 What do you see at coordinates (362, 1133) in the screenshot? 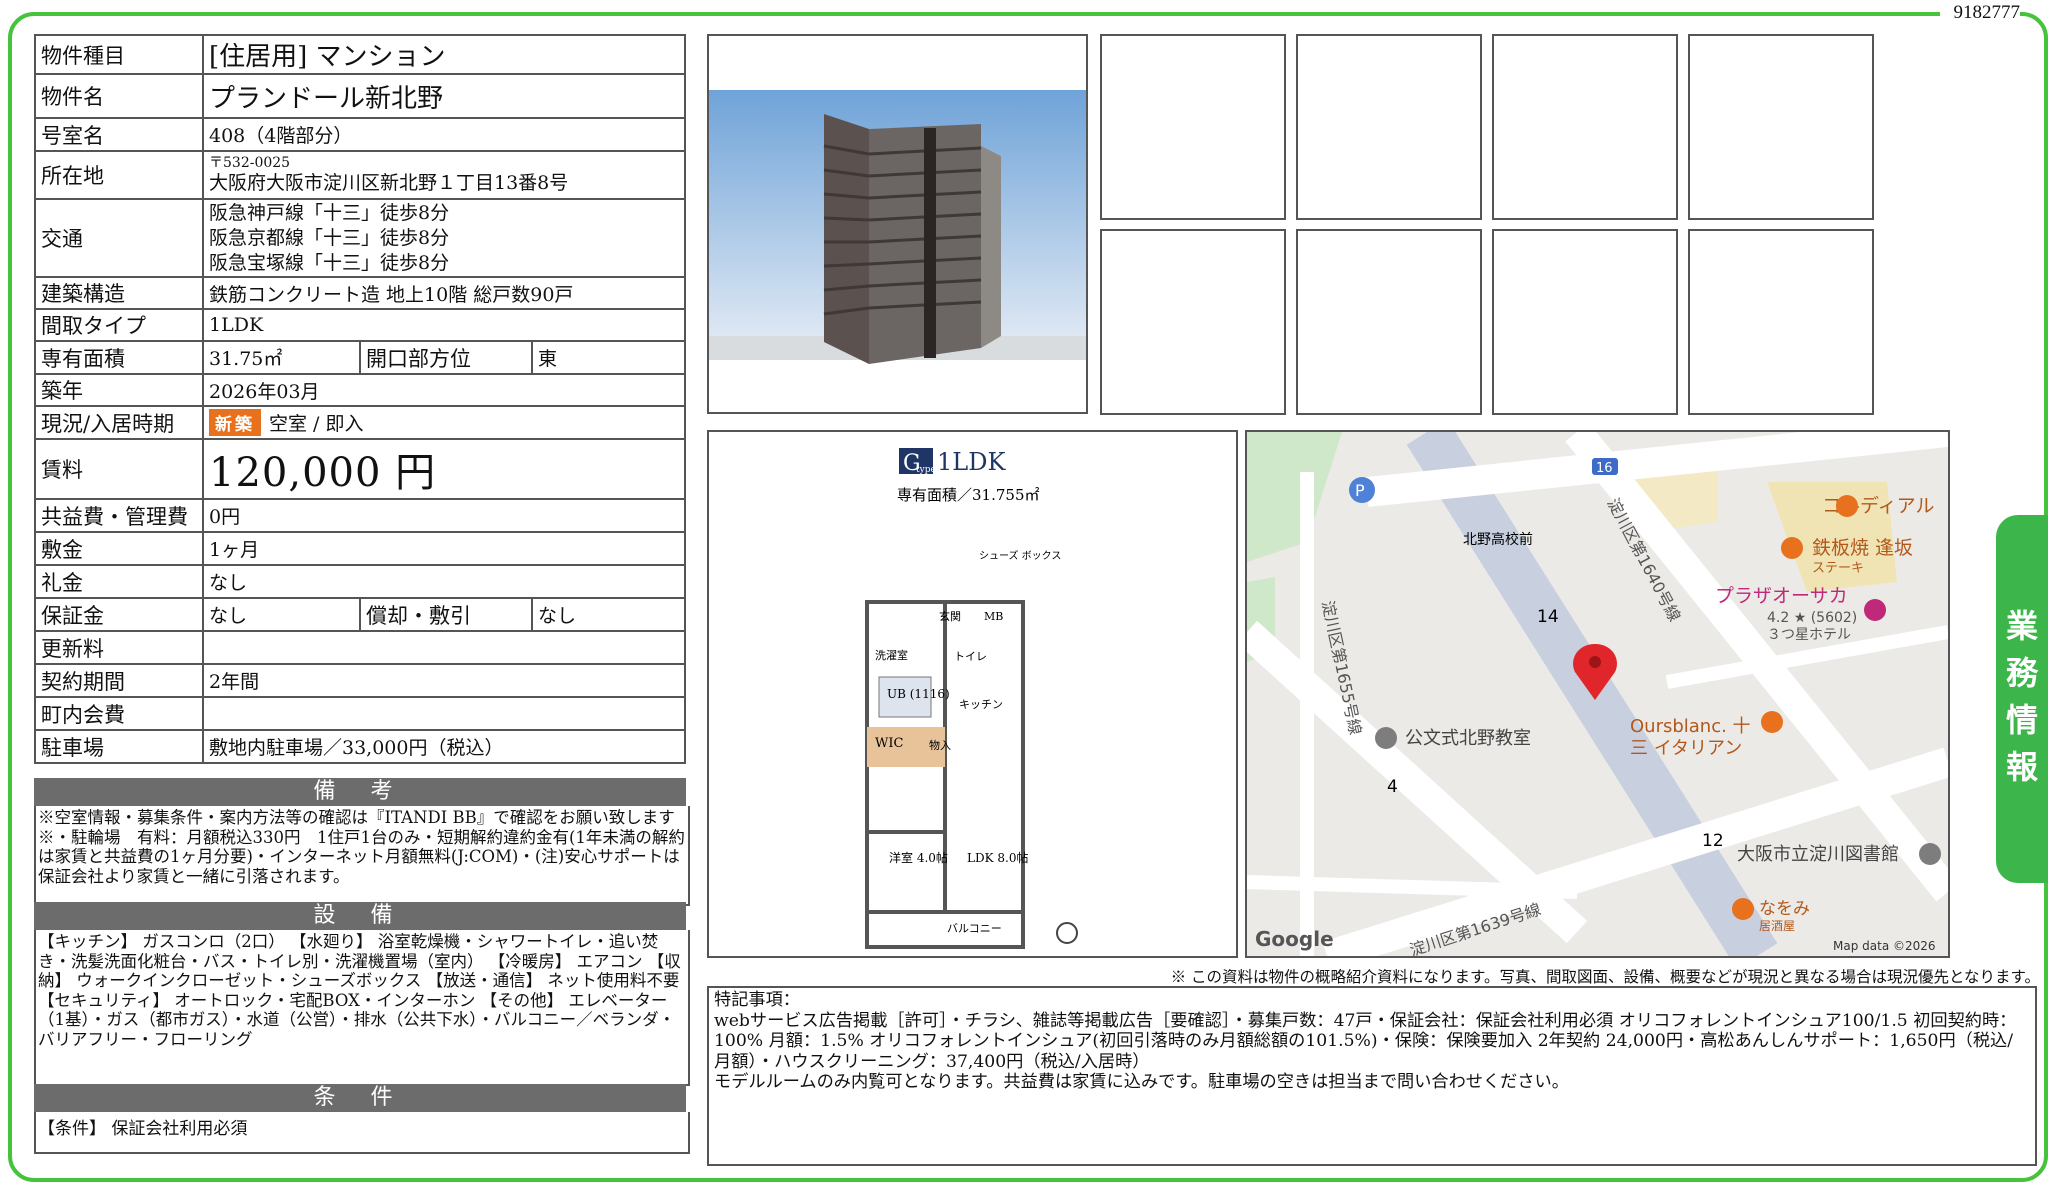
I see `conditions-body: 【条件】 保証会社利用必須` at bounding box center [362, 1133].